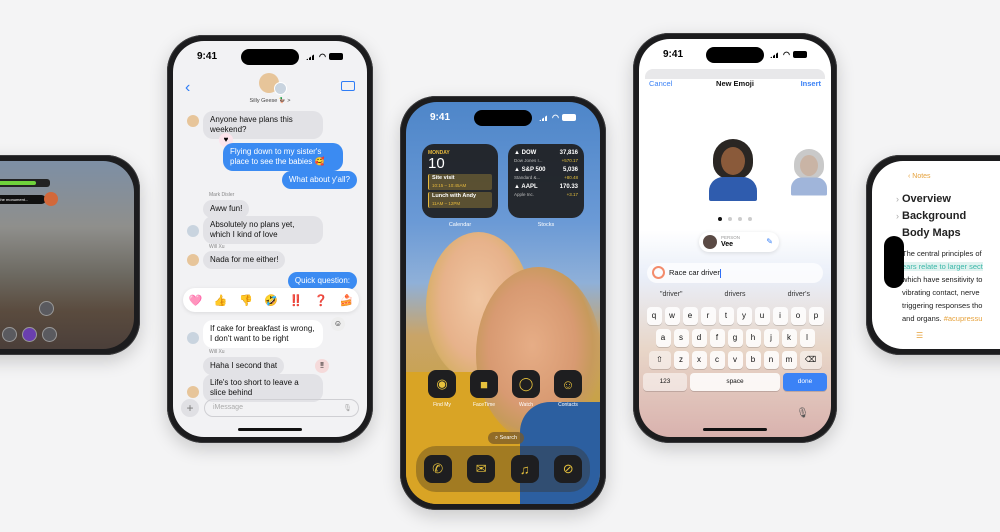 The width and height of the screenshot is (1000, 532). Describe the element at coordinates (526, 384) in the screenshot. I see `app-icon-watch: ◯` at that location.